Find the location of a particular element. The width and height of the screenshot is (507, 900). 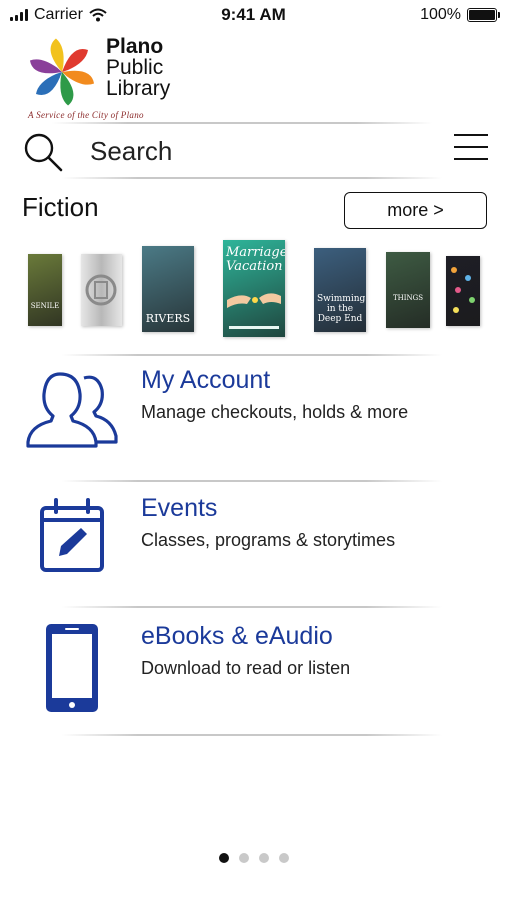

hands-illustration is located at coordinates (254, 311).